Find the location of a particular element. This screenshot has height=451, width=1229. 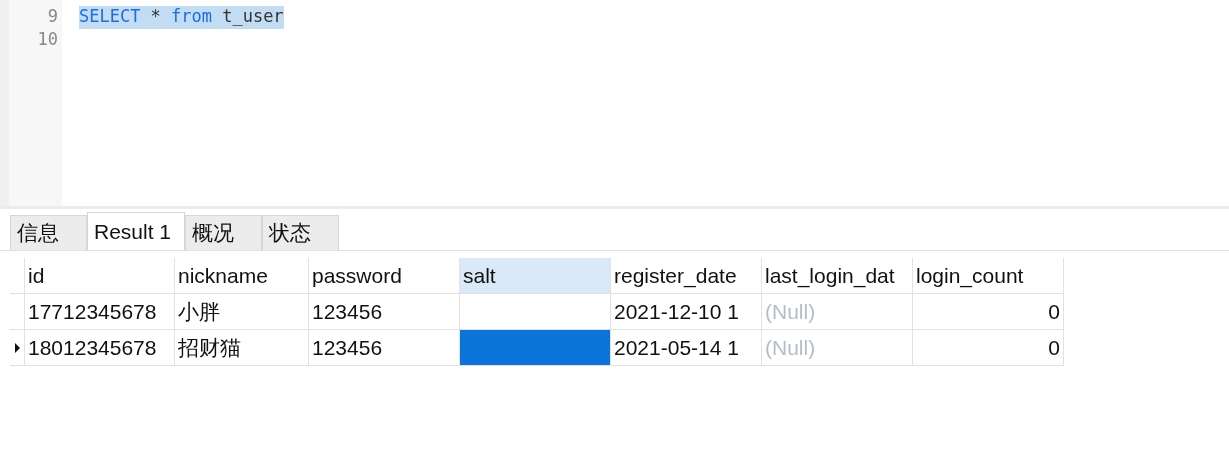

column-header: id is located at coordinates (100, 276).